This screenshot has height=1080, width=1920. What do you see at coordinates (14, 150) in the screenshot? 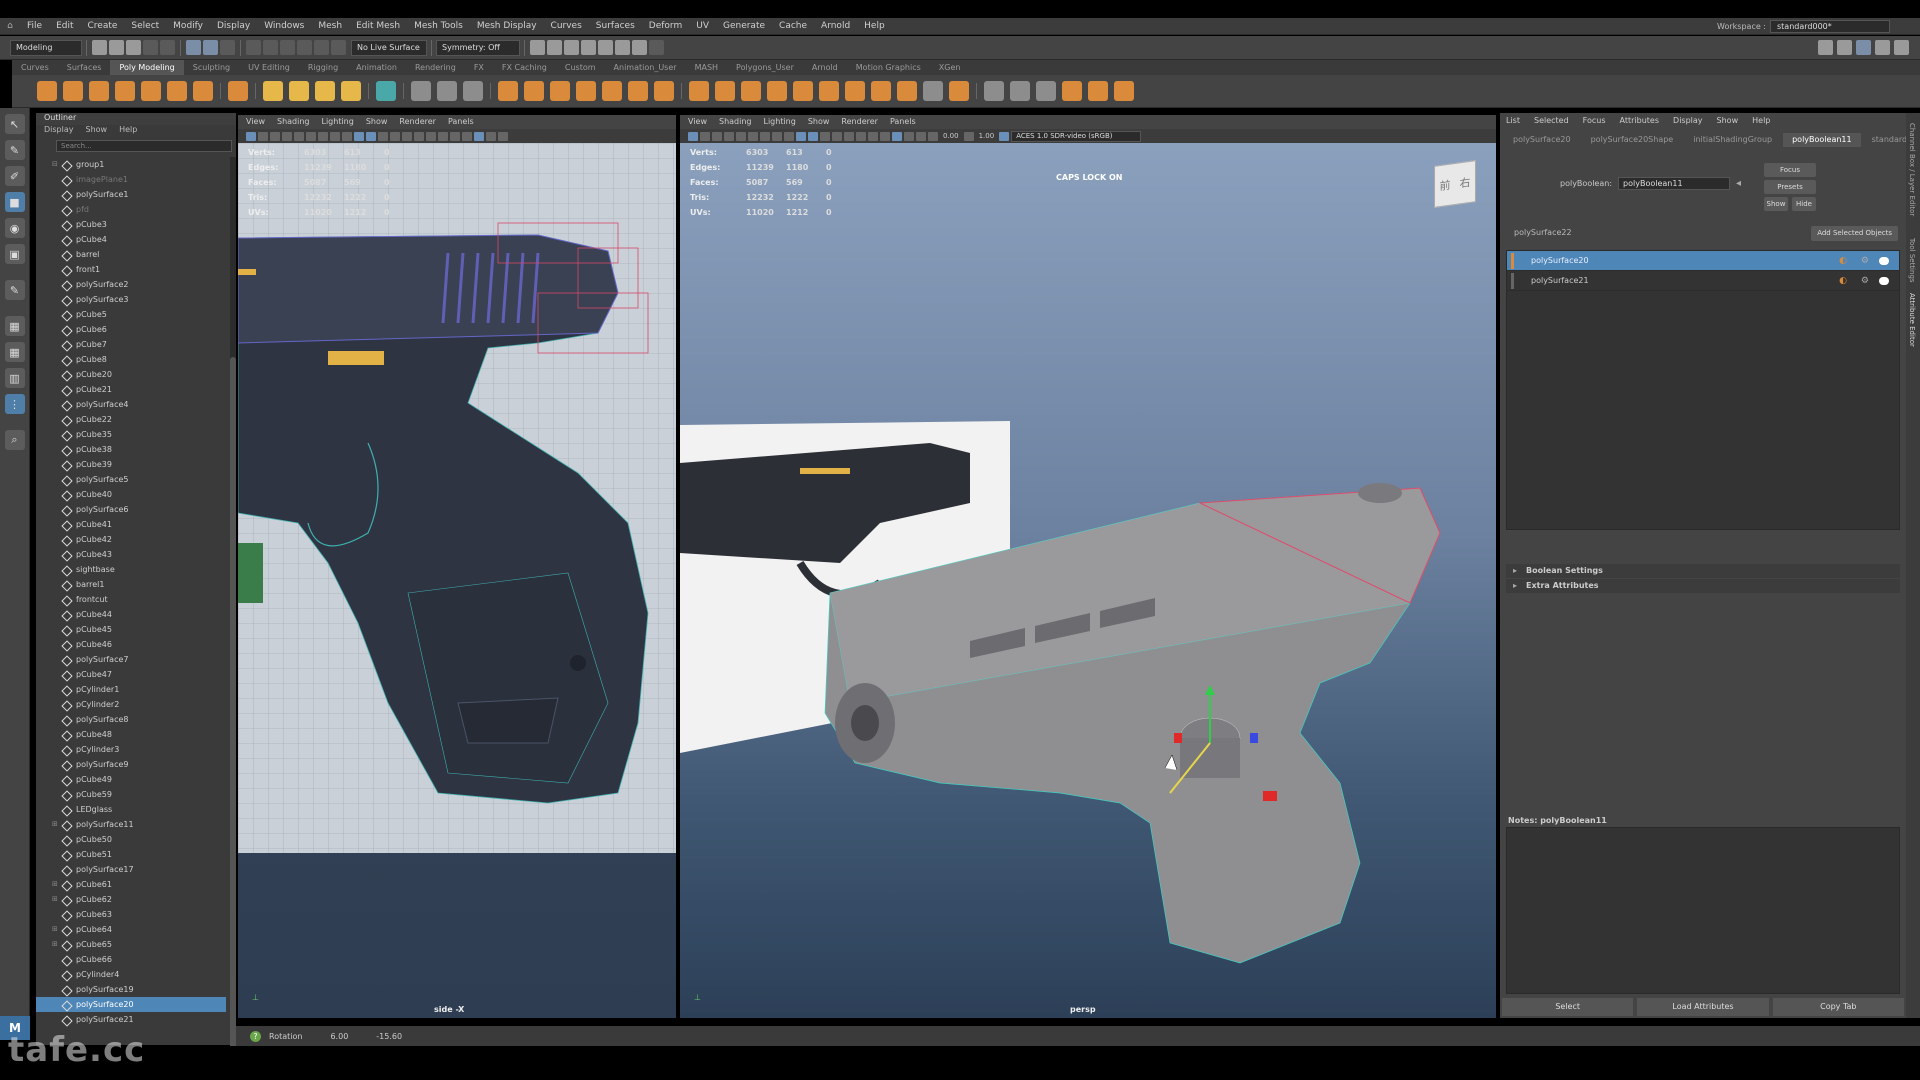
I see `lasso-tool-icon: ✎` at bounding box center [14, 150].